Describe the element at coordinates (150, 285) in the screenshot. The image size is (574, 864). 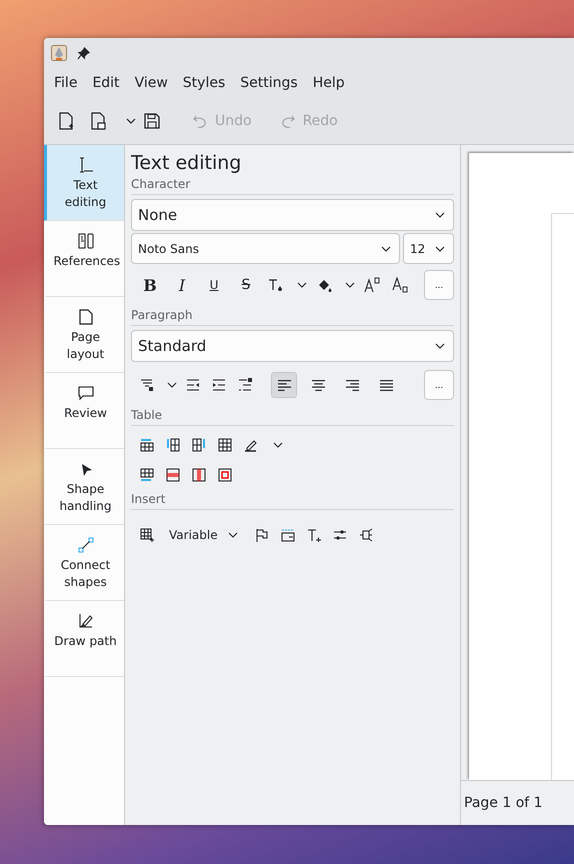
I see `format-button: B` at that location.